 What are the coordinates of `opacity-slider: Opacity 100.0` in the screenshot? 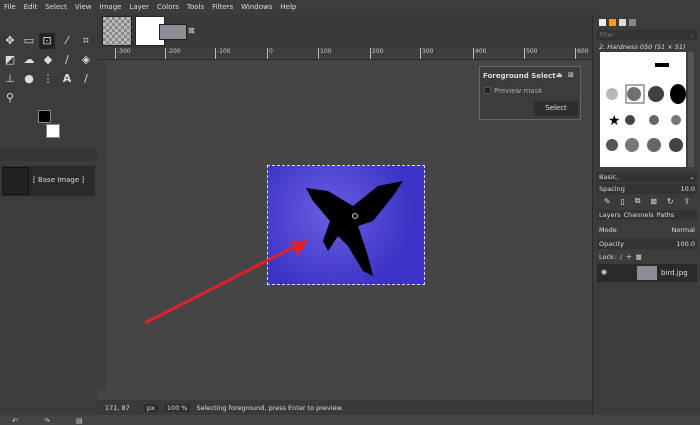 It's located at (647, 244).